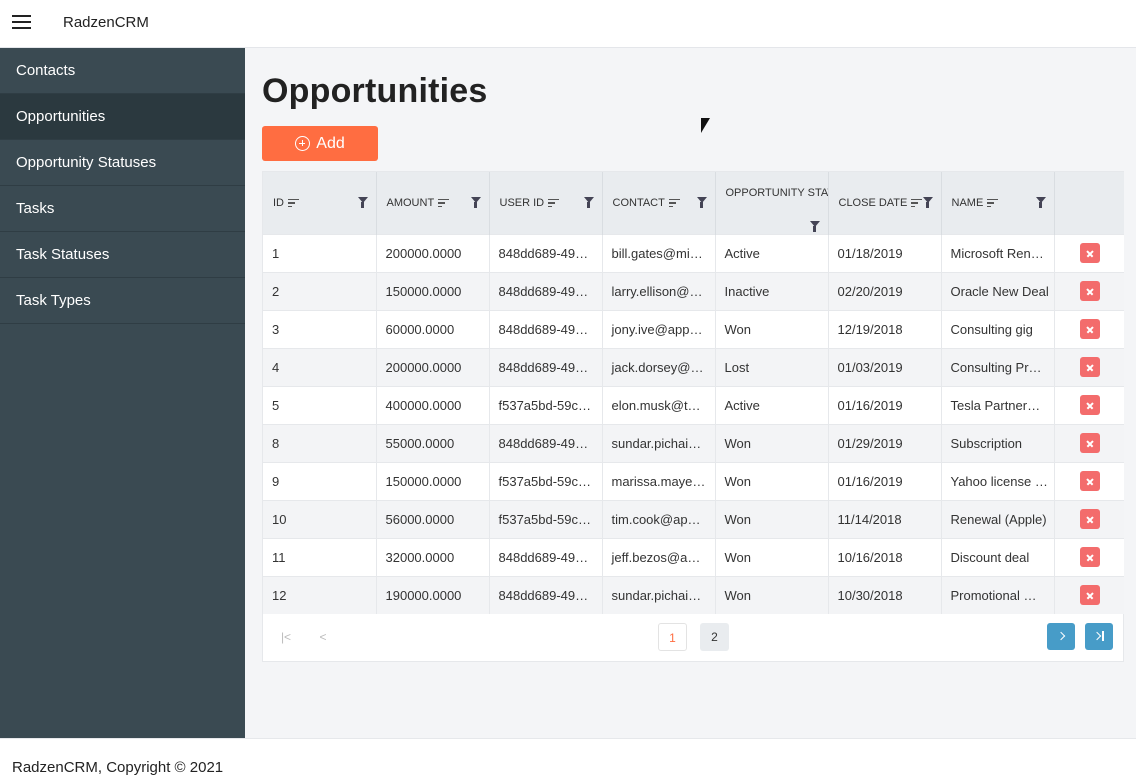 This screenshot has width=1136, height=780. I want to click on sidebar-item-opportunity-statuses: Opportunity Statuses, so click(122, 163).